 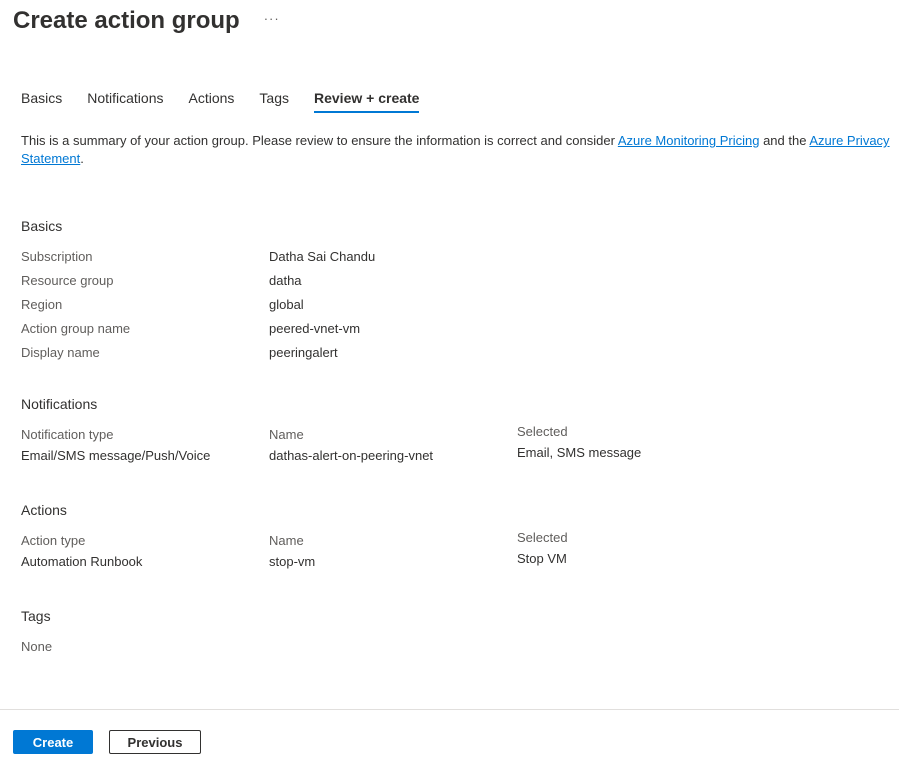 What do you see at coordinates (286, 434) in the screenshot?
I see `notification-name-header: Name` at bounding box center [286, 434].